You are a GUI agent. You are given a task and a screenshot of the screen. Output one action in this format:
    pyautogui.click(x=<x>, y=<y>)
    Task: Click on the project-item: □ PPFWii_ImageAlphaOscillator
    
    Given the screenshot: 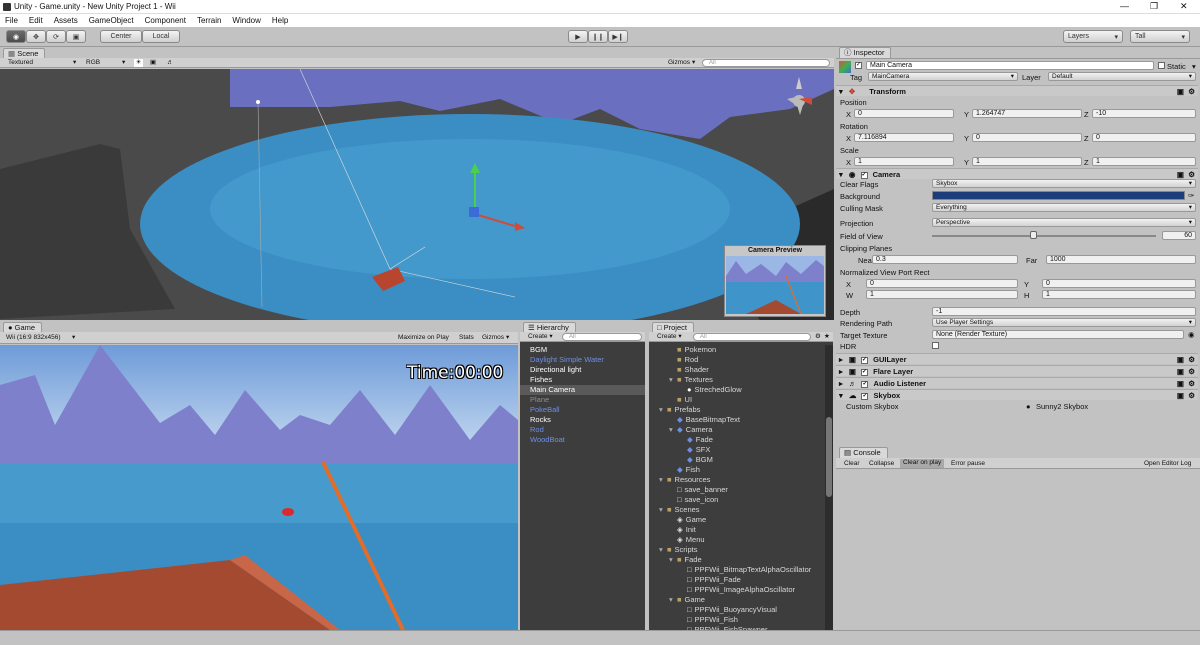 What is the action you would take?
    pyautogui.click(x=722, y=590)
    